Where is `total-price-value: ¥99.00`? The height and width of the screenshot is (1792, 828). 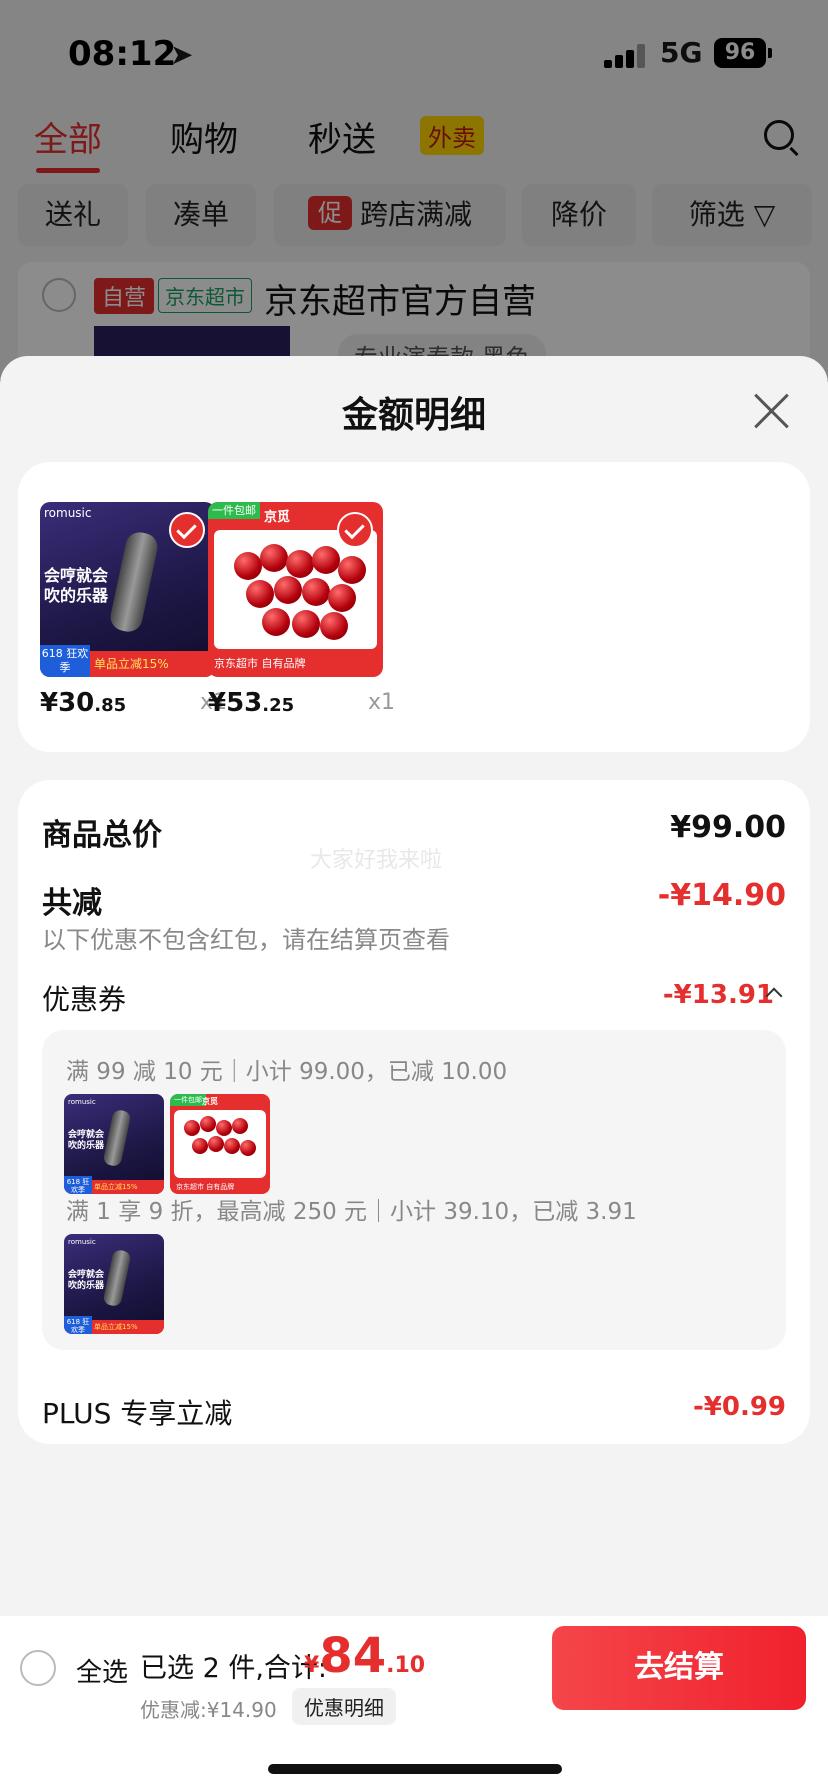
total-price-value: ¥99.00 is located at coordinates (728, 827).